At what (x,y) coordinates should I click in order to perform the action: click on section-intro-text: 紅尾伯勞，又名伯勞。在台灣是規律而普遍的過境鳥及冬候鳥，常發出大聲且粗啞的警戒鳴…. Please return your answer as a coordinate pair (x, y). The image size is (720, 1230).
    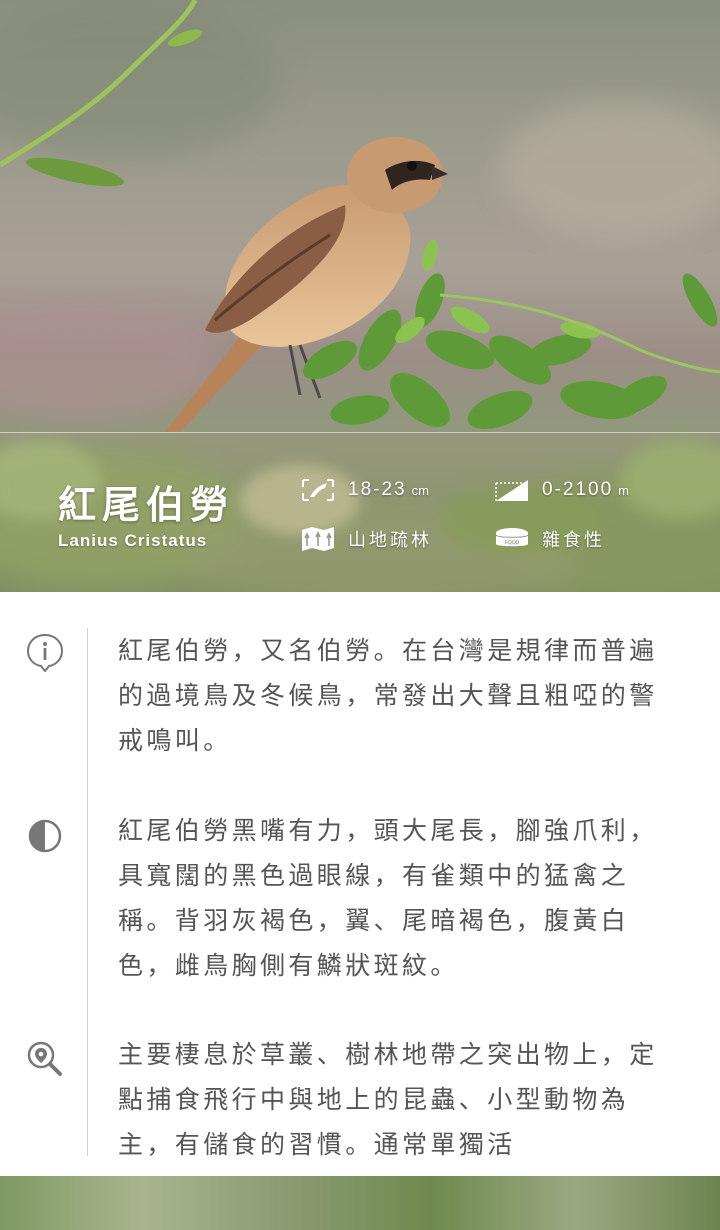
    Looking at the image, I should click on (388, 695).